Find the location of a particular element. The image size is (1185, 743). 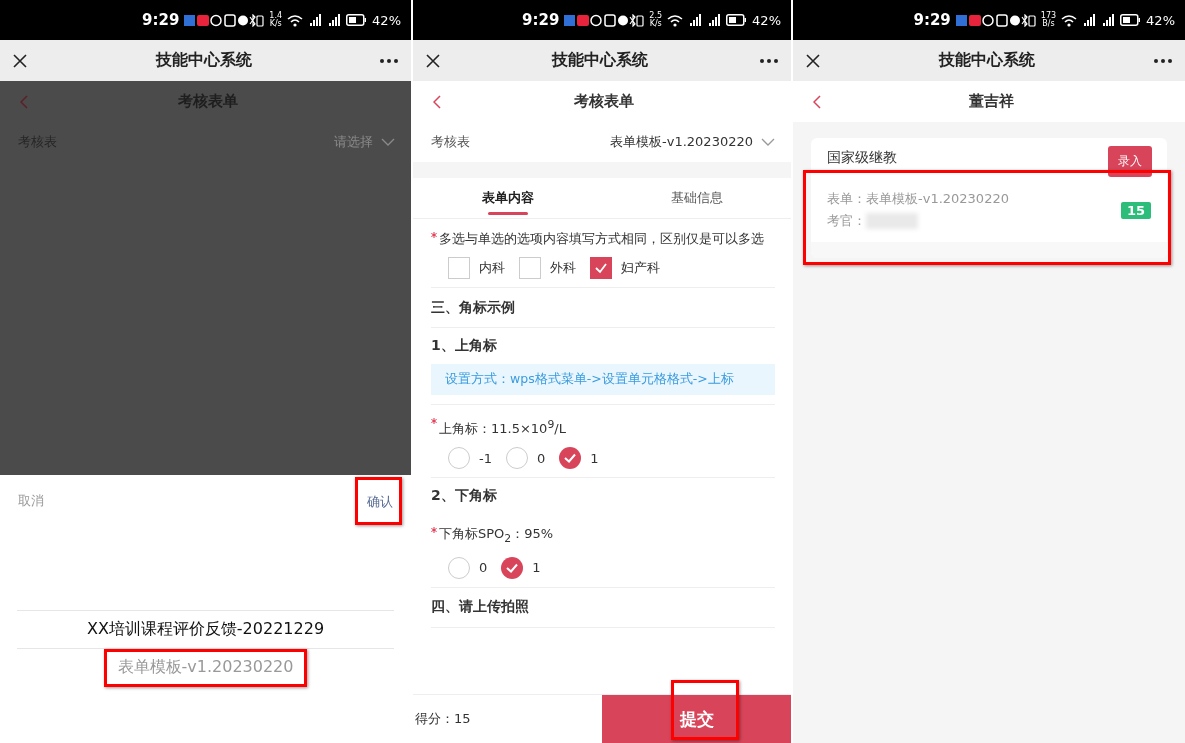

score-badge: 15 is located at coordinates (1135, 210).